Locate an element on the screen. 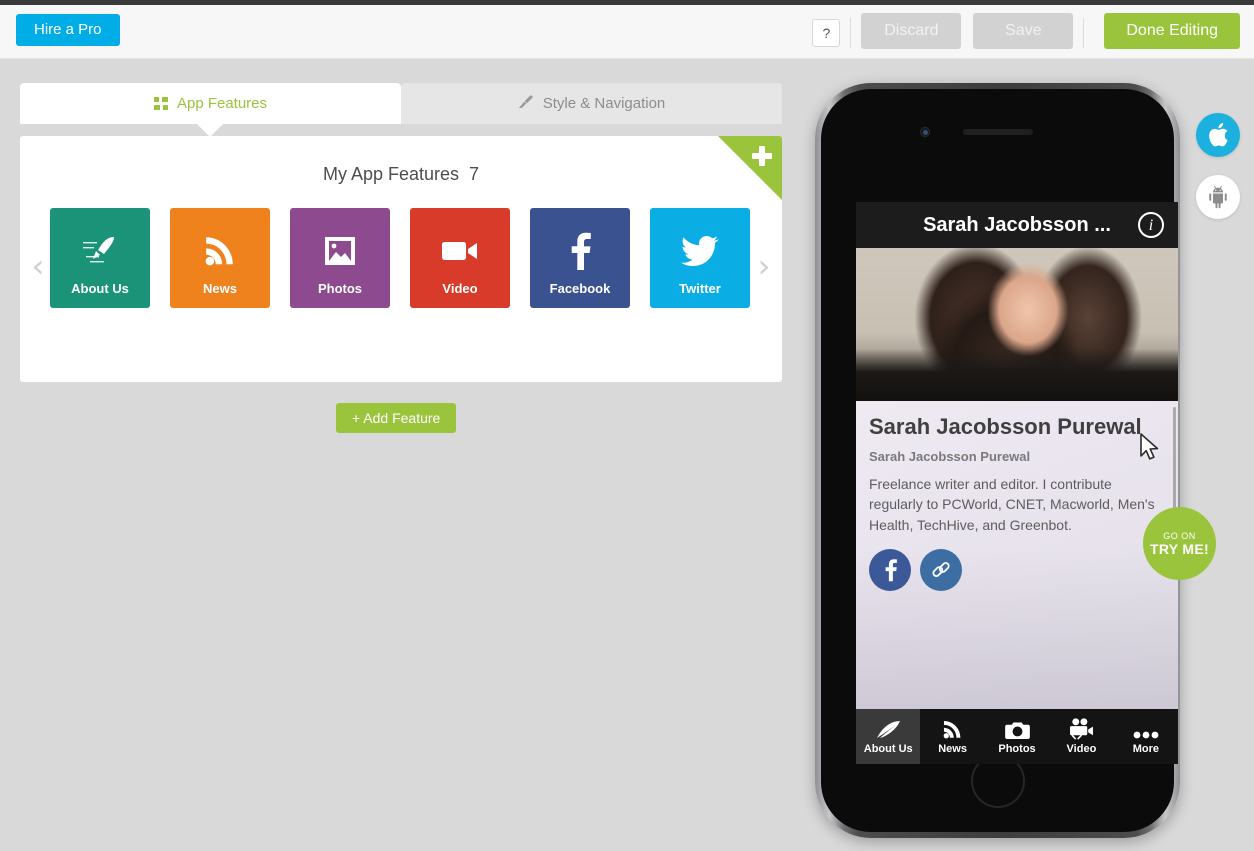  try-me-line1: GO ON is located at coordinates (1179, 535).